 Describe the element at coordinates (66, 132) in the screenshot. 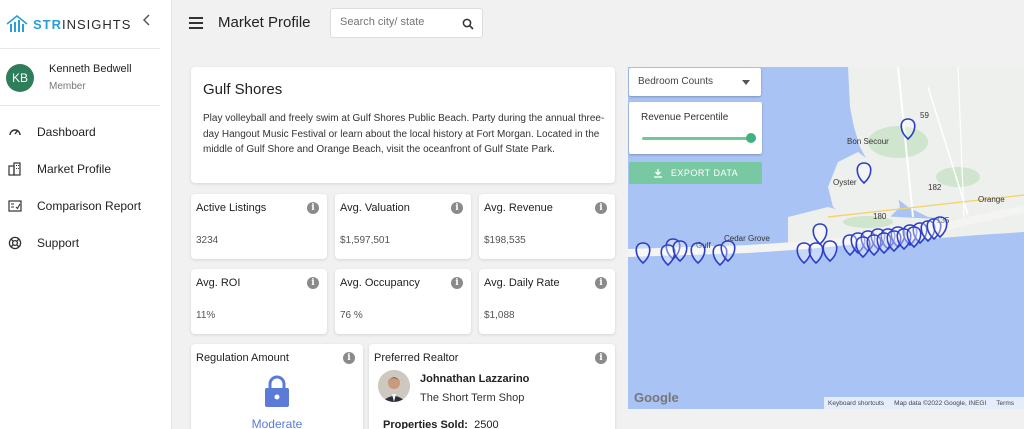

I see `sidebar-item-label: Dashboard` at that location.